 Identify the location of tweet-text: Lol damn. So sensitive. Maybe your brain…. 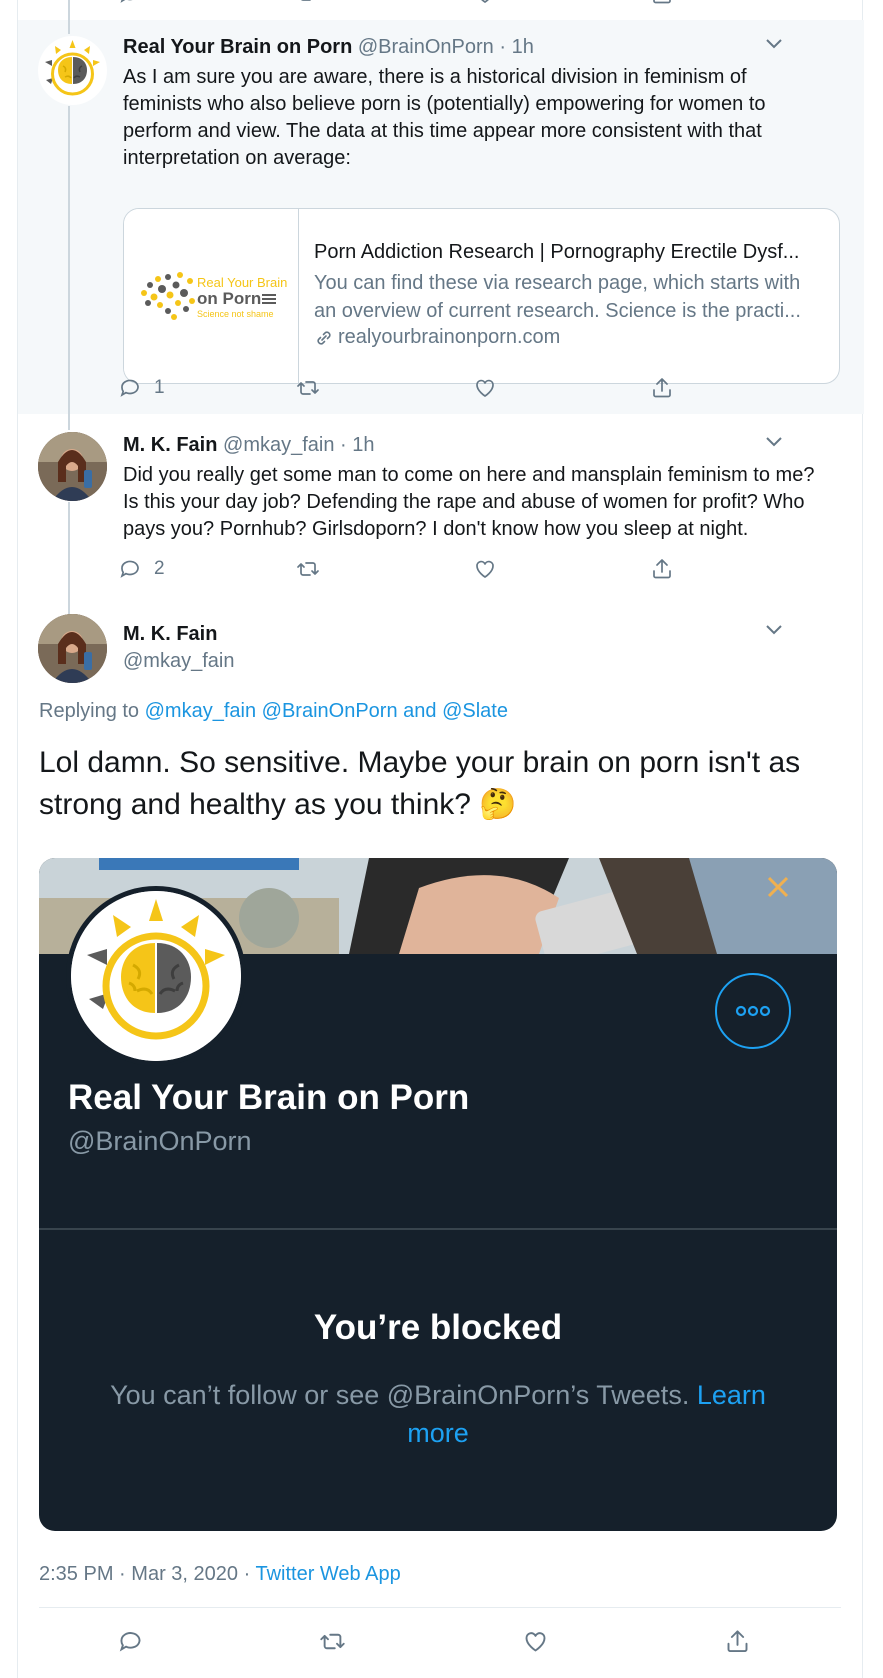
(420, 783).